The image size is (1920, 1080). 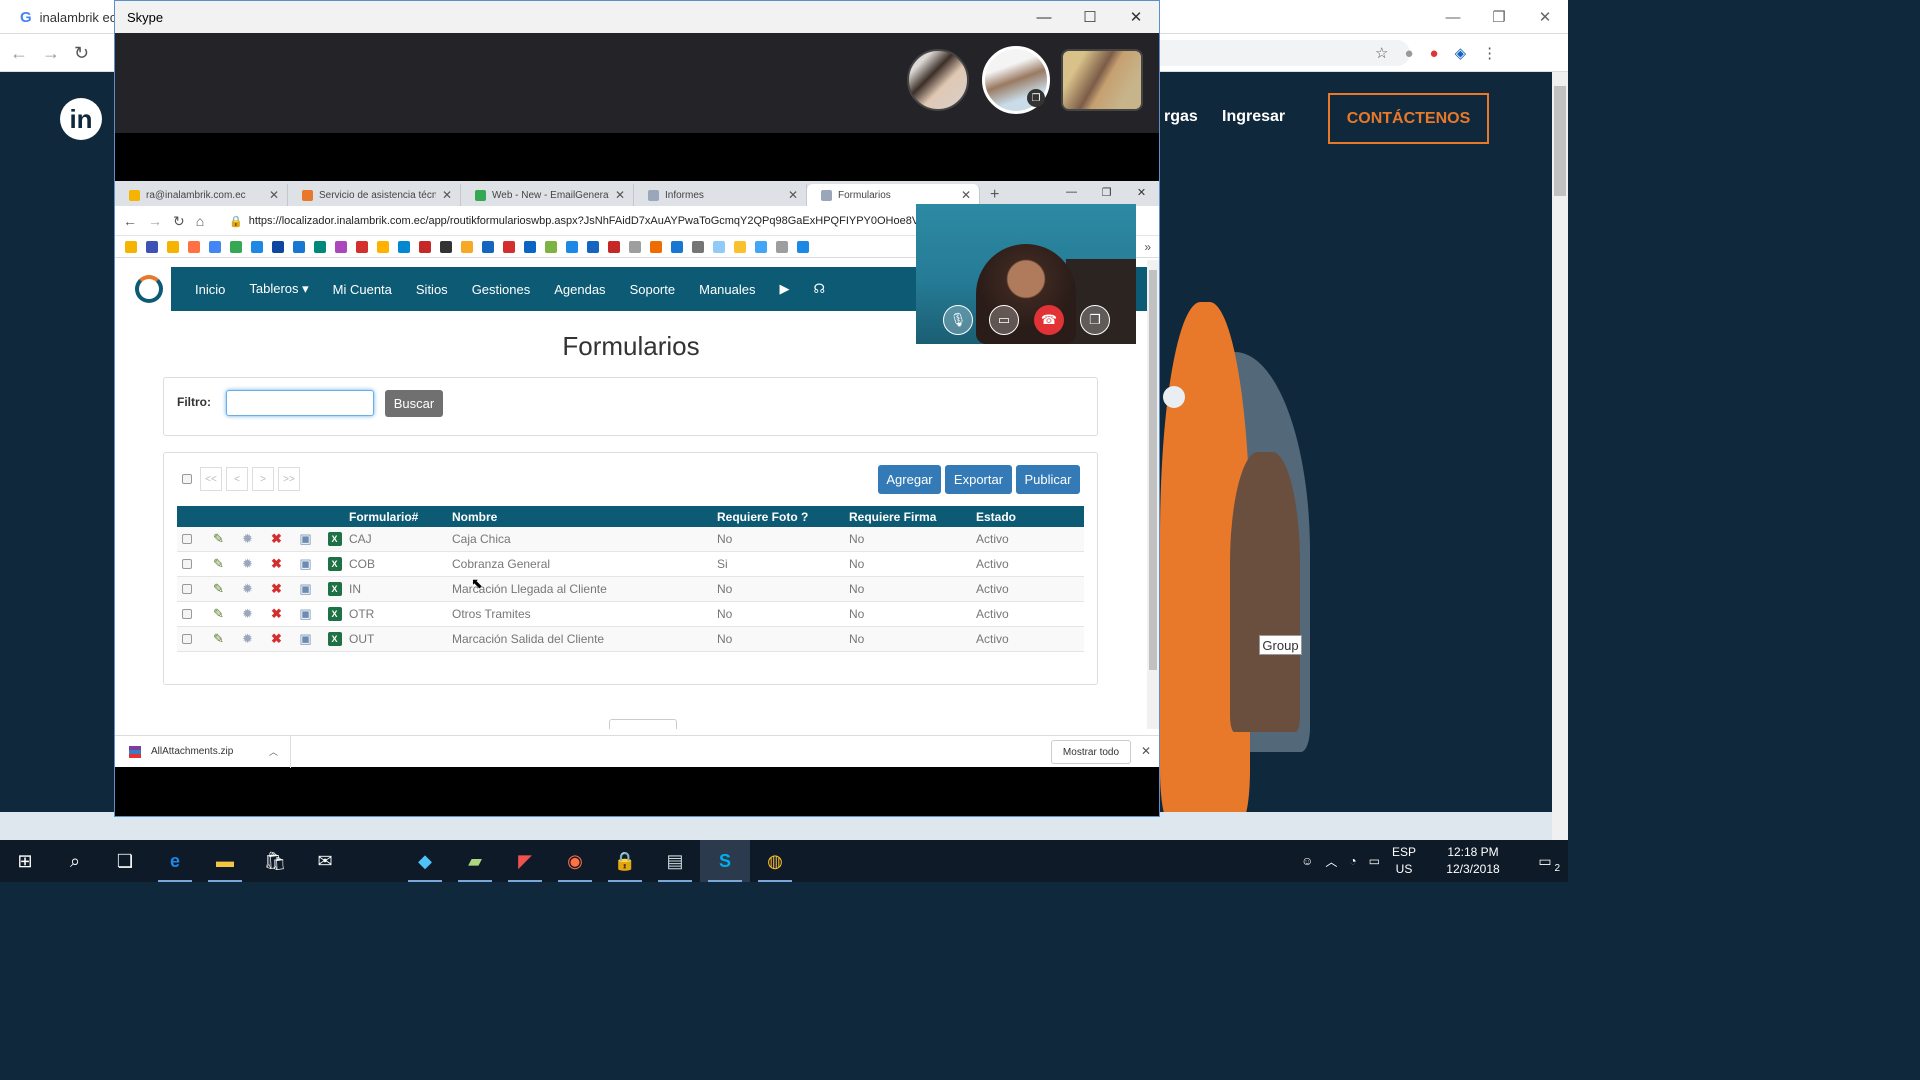 I want to click on file-explorer-icon: ▬, so click(x=225, y=861).